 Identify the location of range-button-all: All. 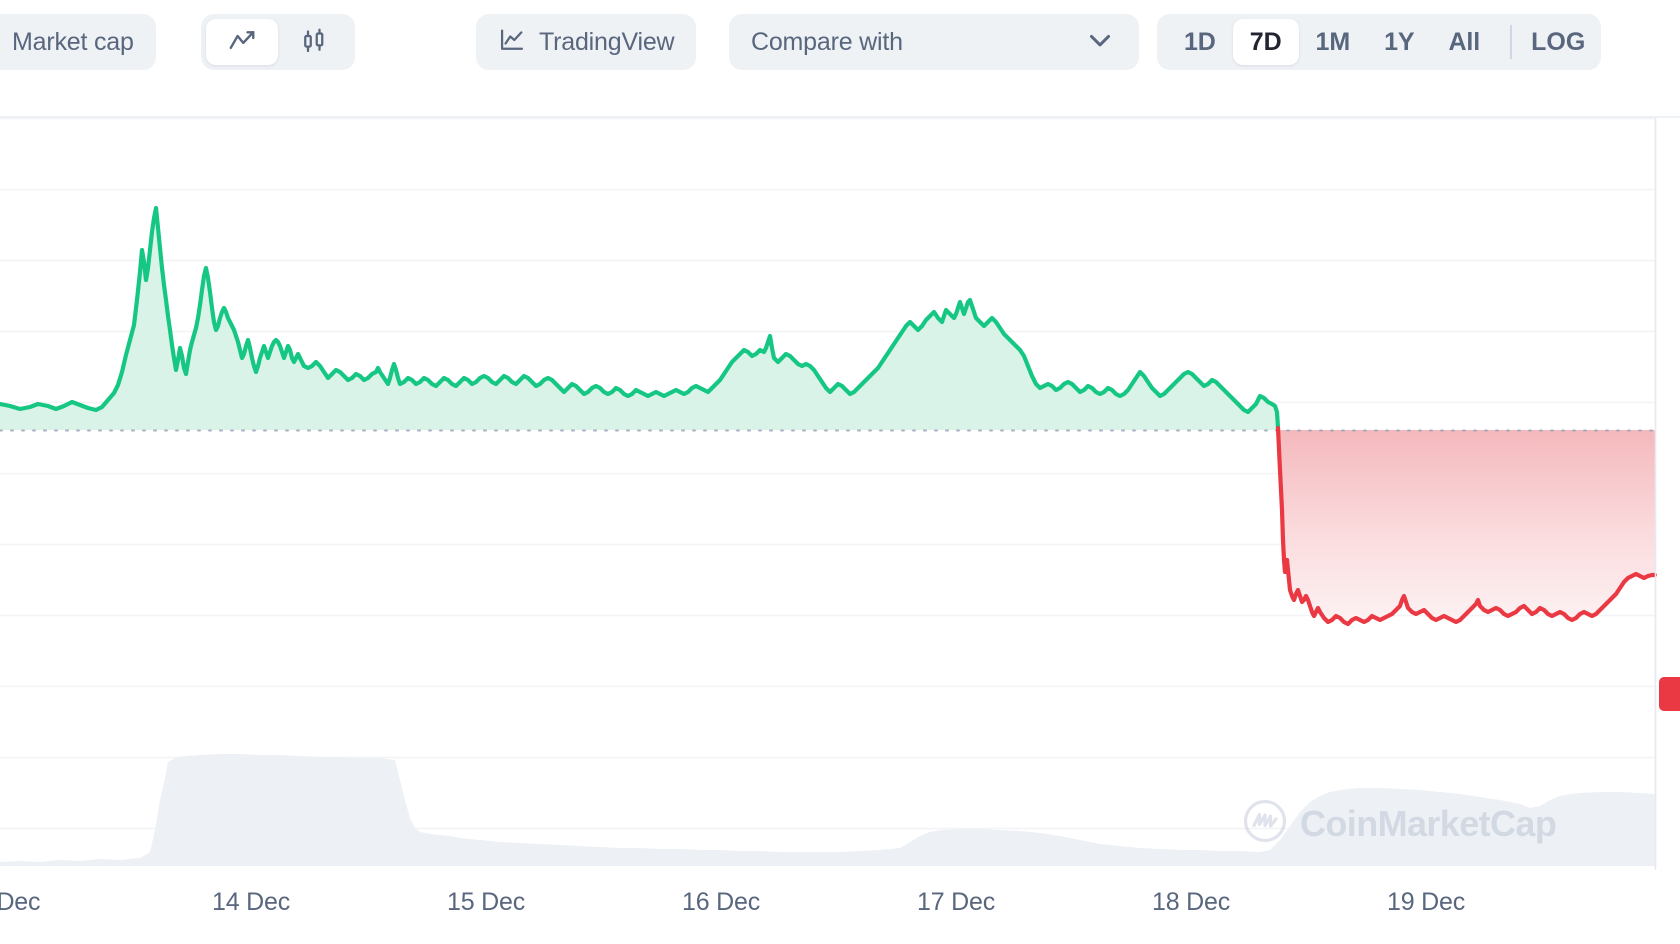
(1464, 42).